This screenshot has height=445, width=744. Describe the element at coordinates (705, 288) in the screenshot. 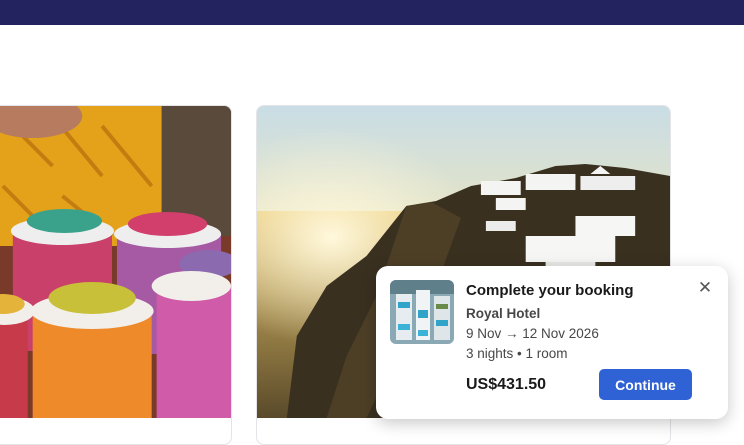

I see `close-icon: ✕` at that location.